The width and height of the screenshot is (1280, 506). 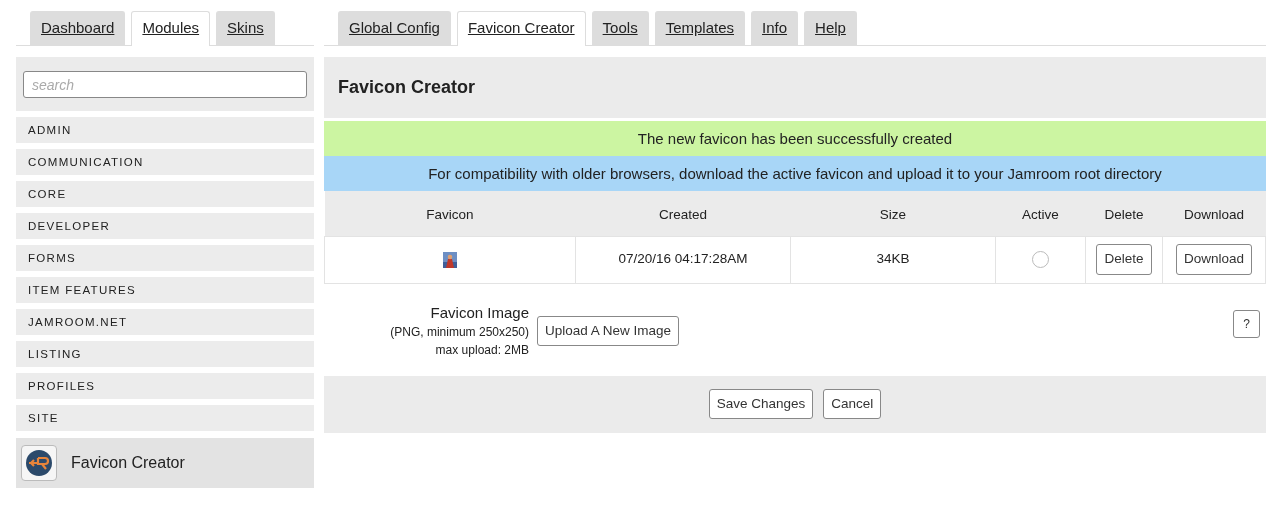 What do you see at coordinates (795, 87) in the screenshot?
I see `page-title: Favicon Creator` at bounding box center [795, 87].